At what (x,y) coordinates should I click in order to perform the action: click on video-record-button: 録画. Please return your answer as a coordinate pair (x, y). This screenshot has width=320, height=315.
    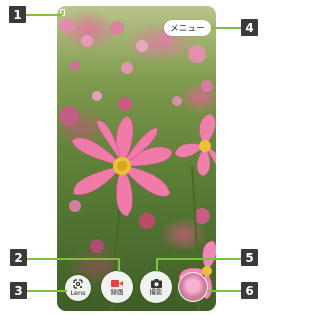
    Looking at the image, I should click on (117, 287).